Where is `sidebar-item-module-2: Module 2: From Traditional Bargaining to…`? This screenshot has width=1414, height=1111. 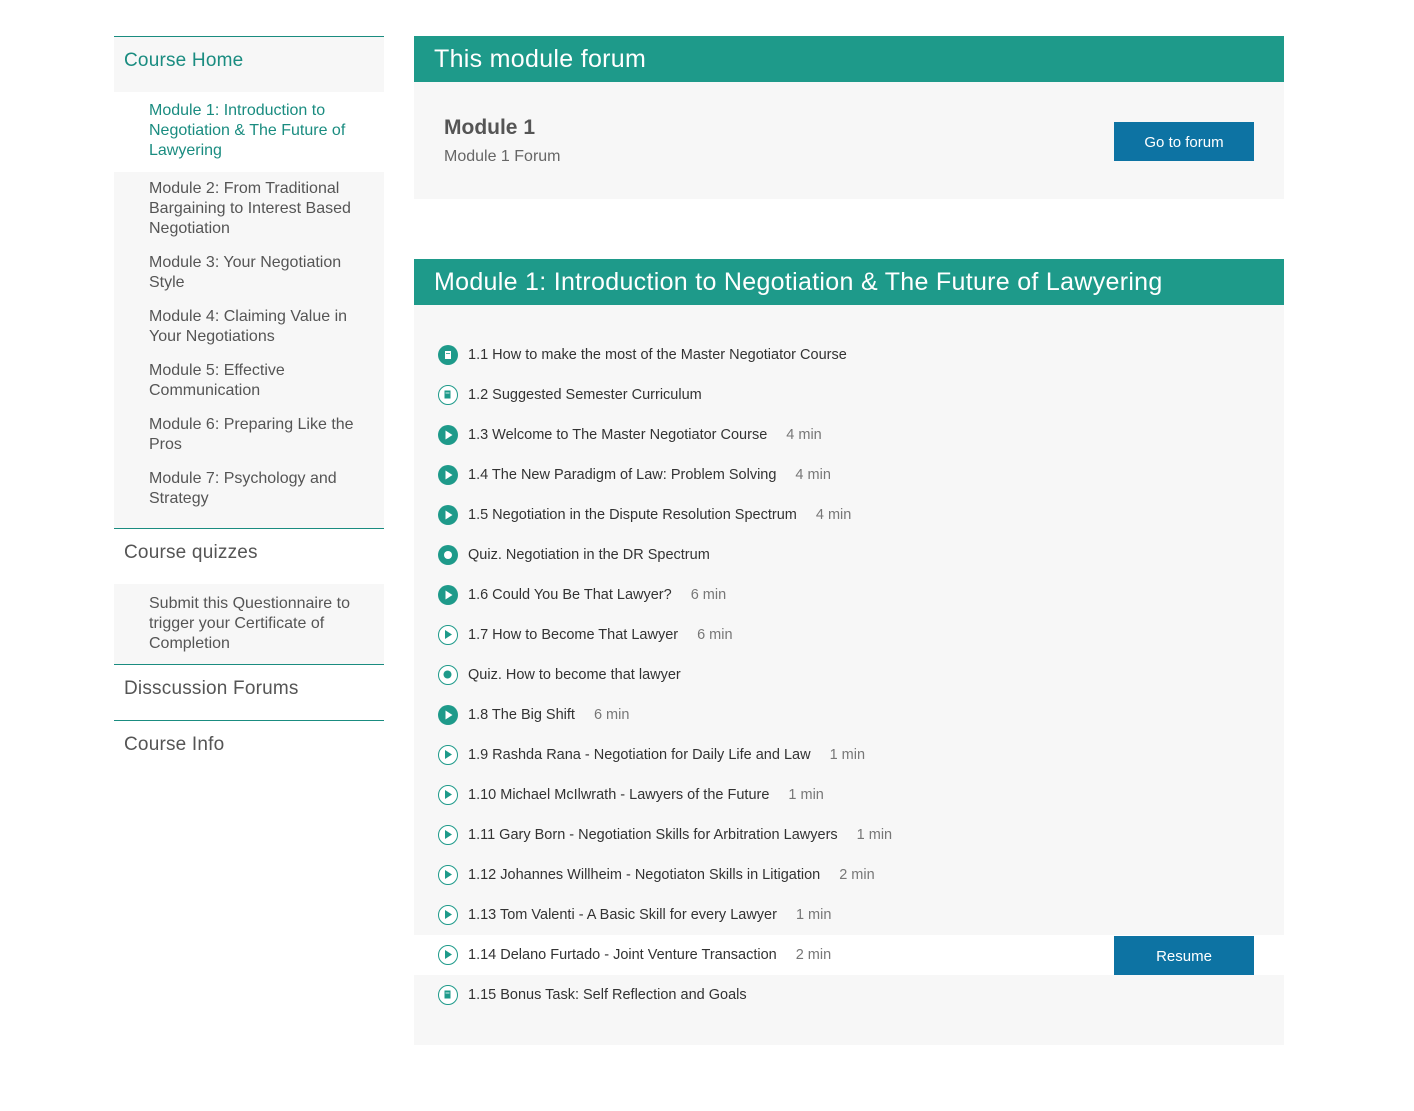
sidebar-item-module-2: Module 2: From Traditional Bargaining to… is located at coordinates (249, 209).